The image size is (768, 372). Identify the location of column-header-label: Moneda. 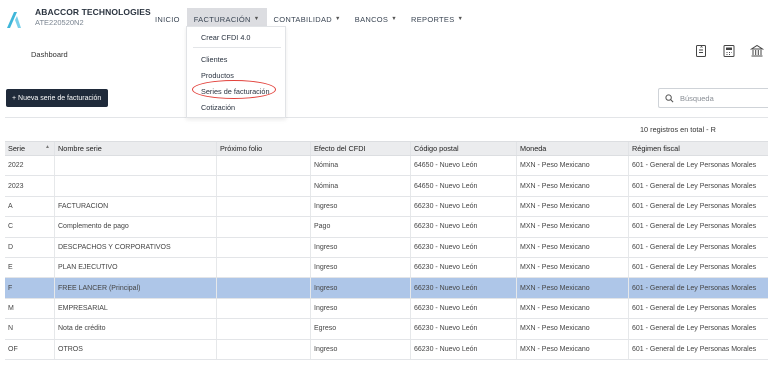
(533, 148).